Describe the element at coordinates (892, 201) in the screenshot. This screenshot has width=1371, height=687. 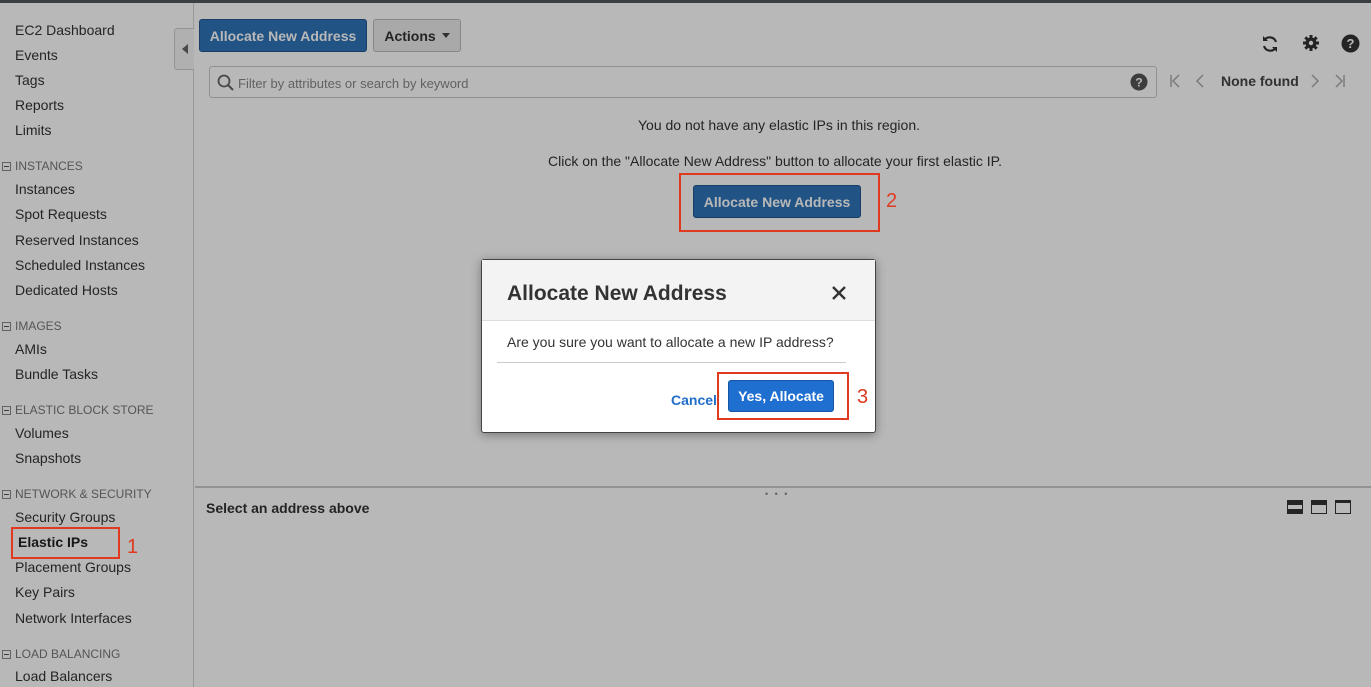
I see `annotation-number-2: 2` at that location.